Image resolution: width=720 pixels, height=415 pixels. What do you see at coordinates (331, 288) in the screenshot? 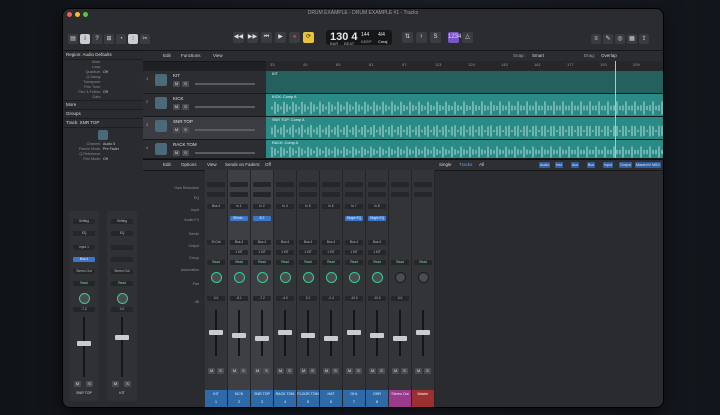
I see `channel-strip: In 6 Bus 4 1 KIT Read -2.4 M S HAT 6` at bounding box center [331, 288].